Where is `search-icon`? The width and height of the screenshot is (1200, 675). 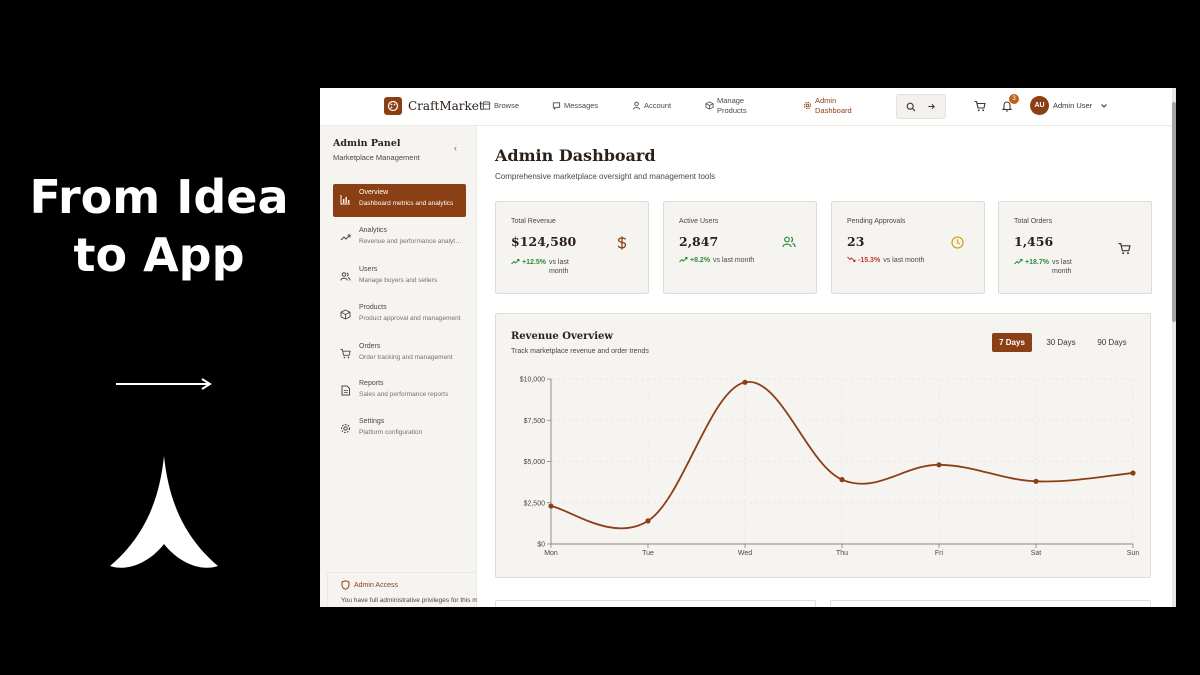
search-icon is located at coordinates (911, 107).